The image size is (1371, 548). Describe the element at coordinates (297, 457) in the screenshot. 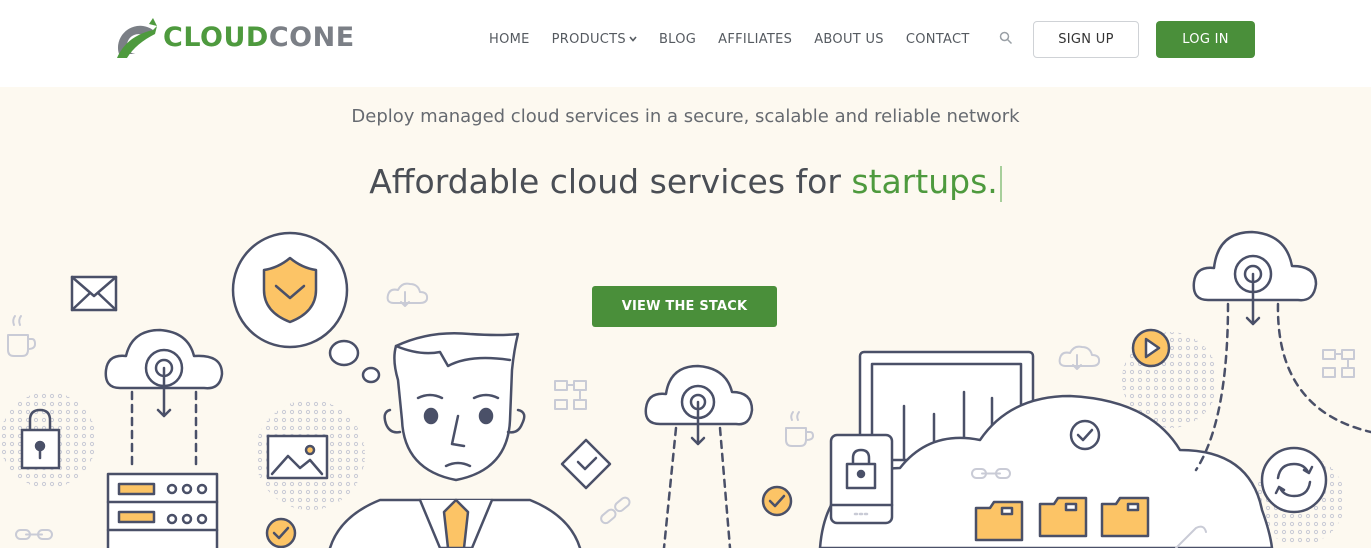

I see `image-icon` at that location.